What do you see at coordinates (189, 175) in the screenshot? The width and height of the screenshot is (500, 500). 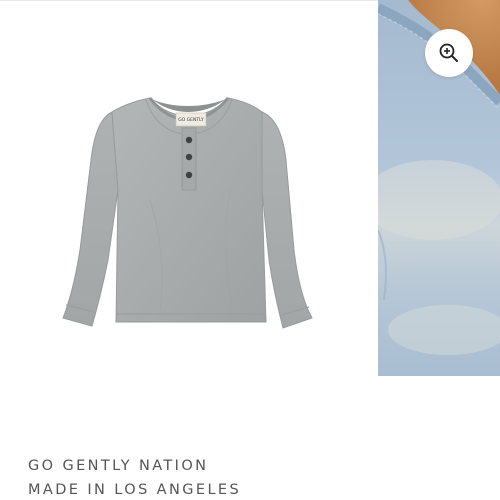 I see `button-3-icon` at bounding box center [189, 175].